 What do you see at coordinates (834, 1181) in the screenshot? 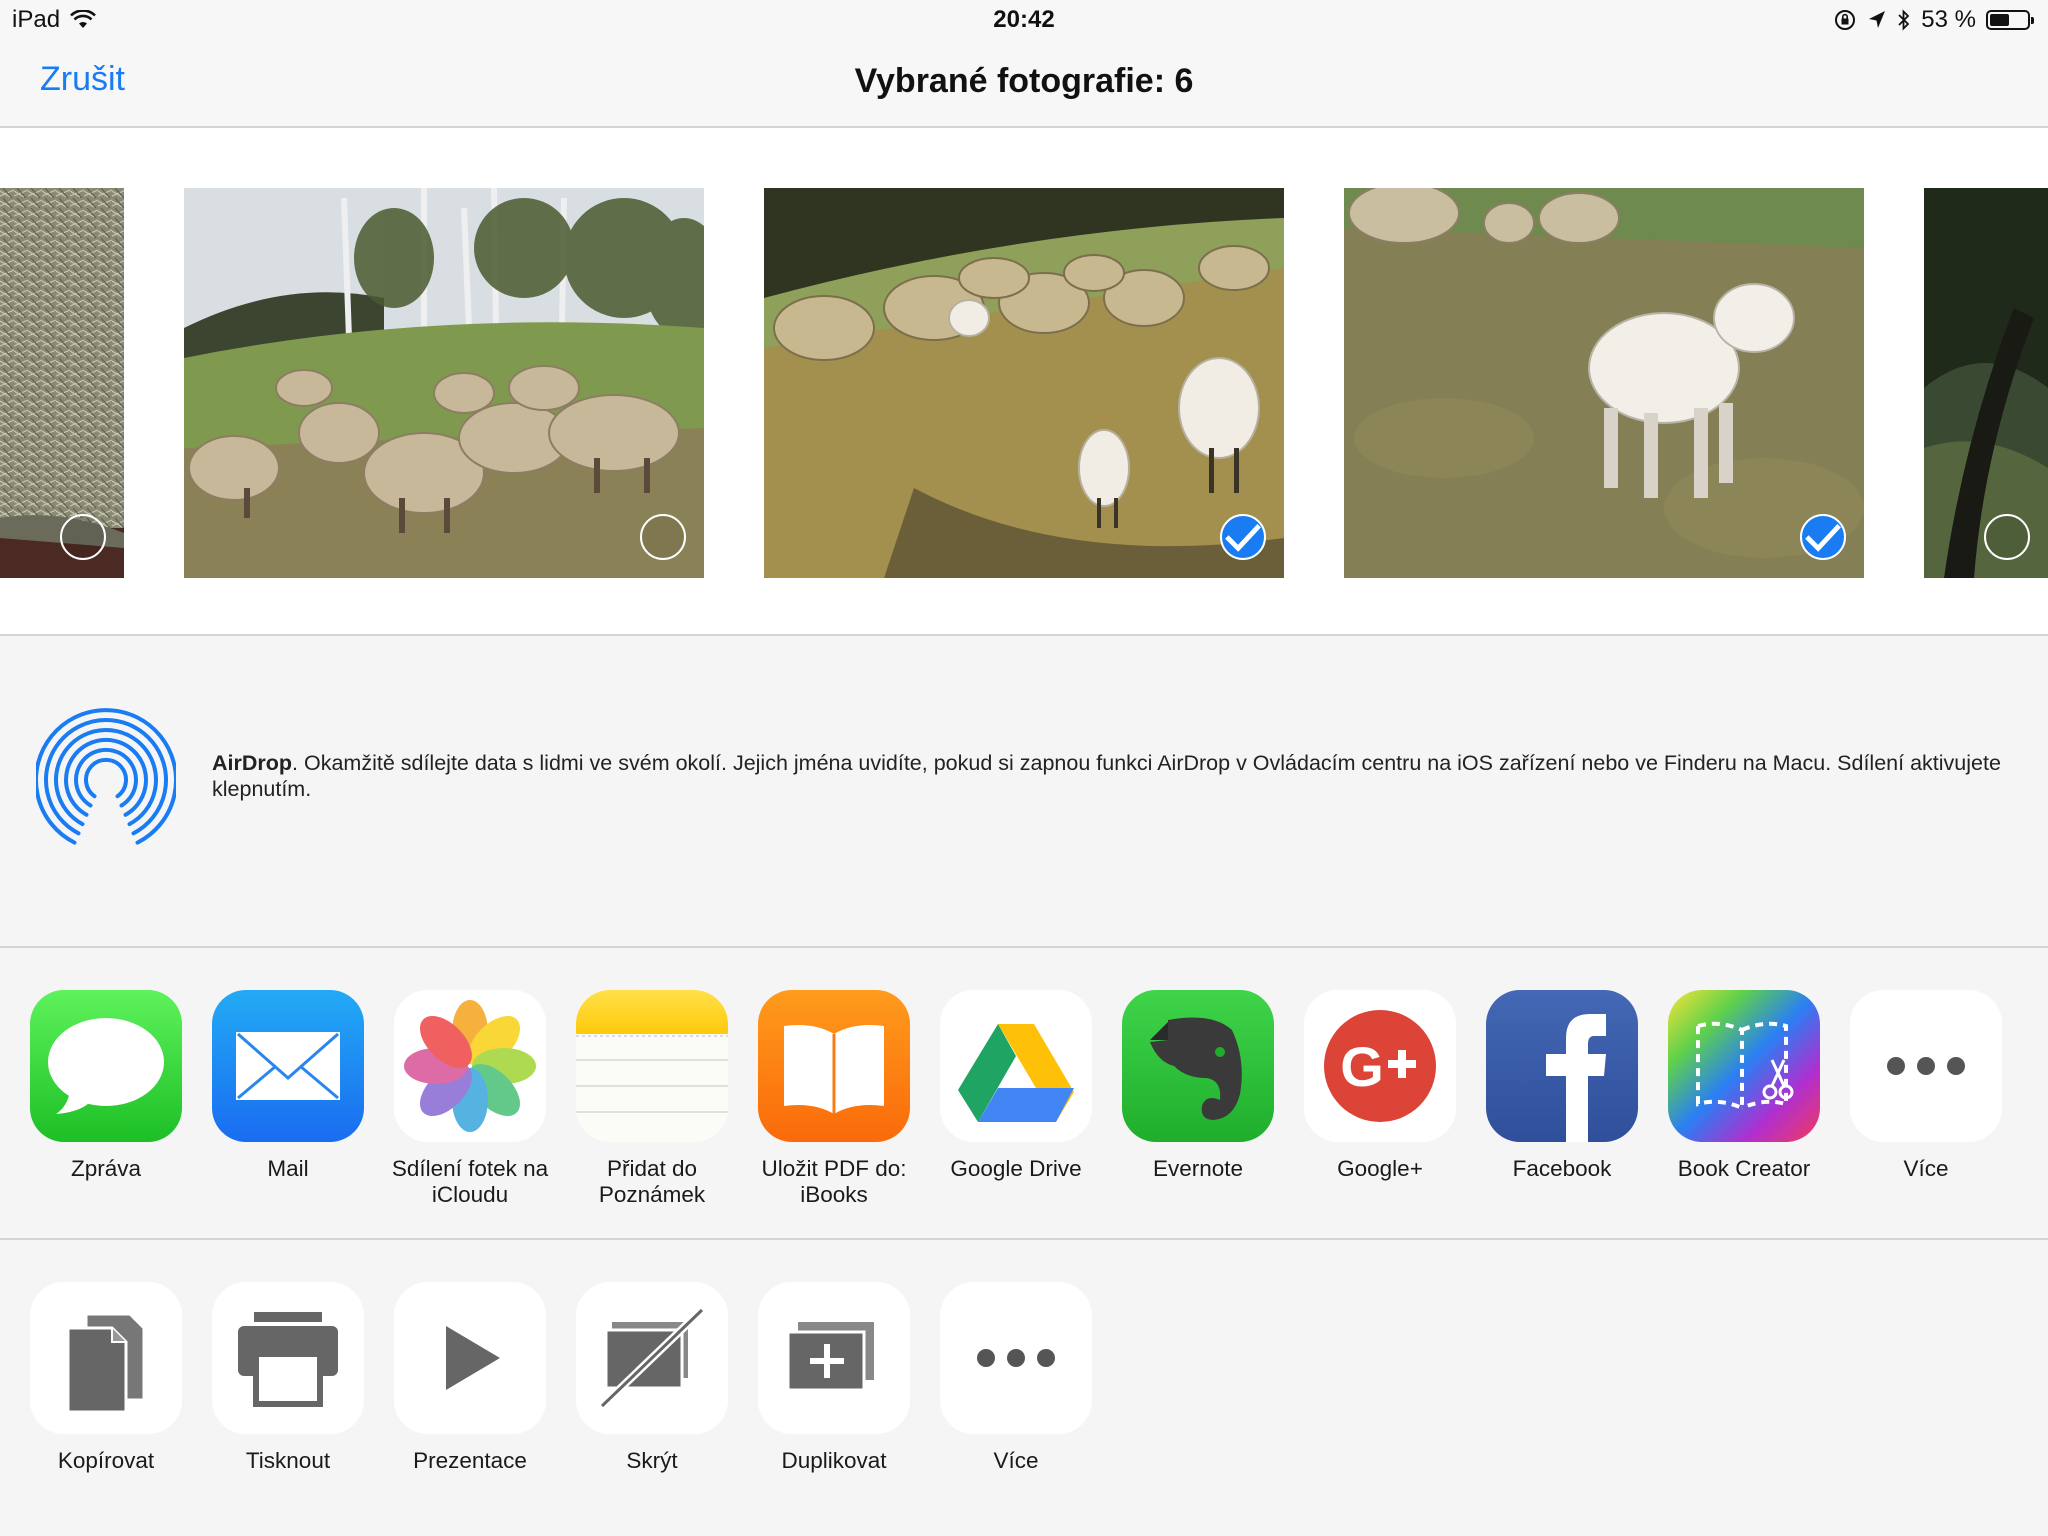
I see `share-app-label: Uložit PDF do: iBooks` at bounding box center [834, 1181].